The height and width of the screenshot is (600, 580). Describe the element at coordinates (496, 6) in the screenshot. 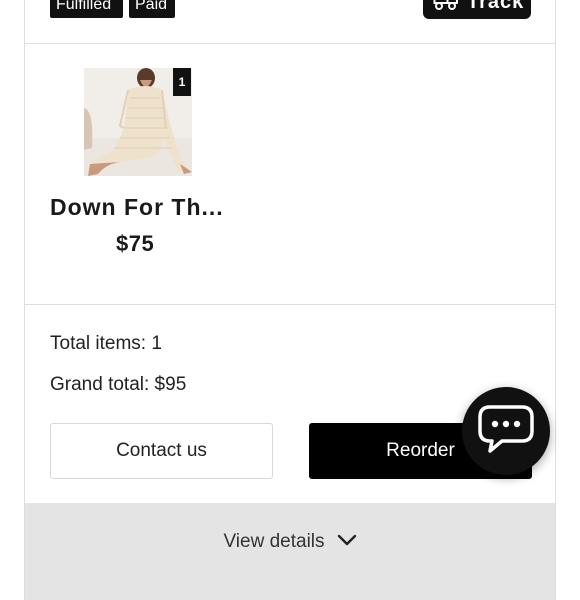

I see `track-label: Track` at that location.